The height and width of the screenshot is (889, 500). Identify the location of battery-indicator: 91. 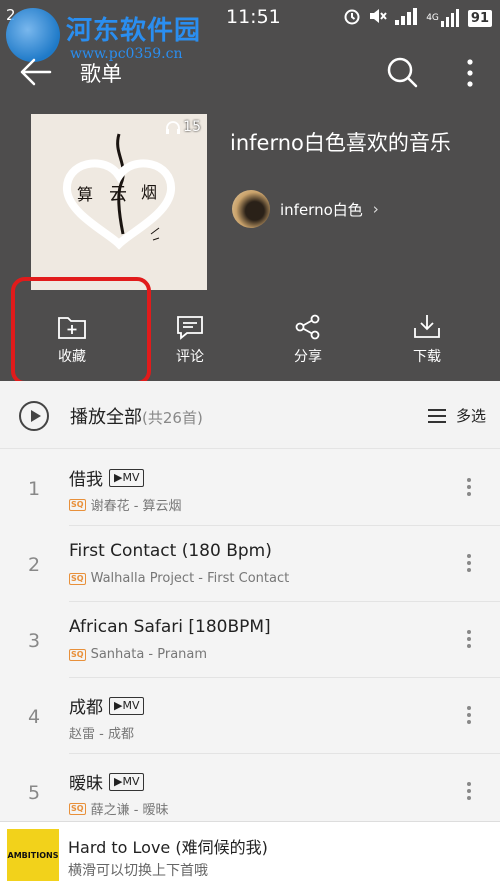
(479, 18).